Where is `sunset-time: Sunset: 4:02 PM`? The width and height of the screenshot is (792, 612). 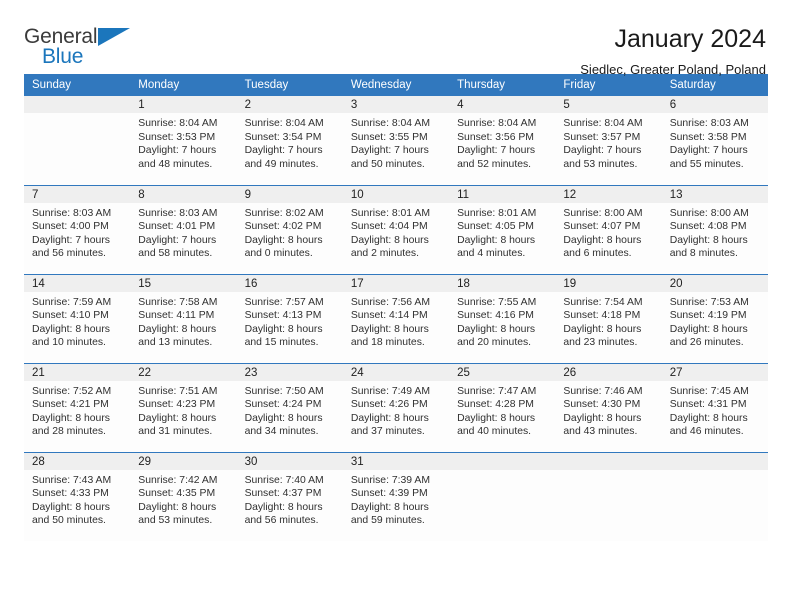
sunset-time: Sunset: 4:02 PM is located at coordinates (283, 227).